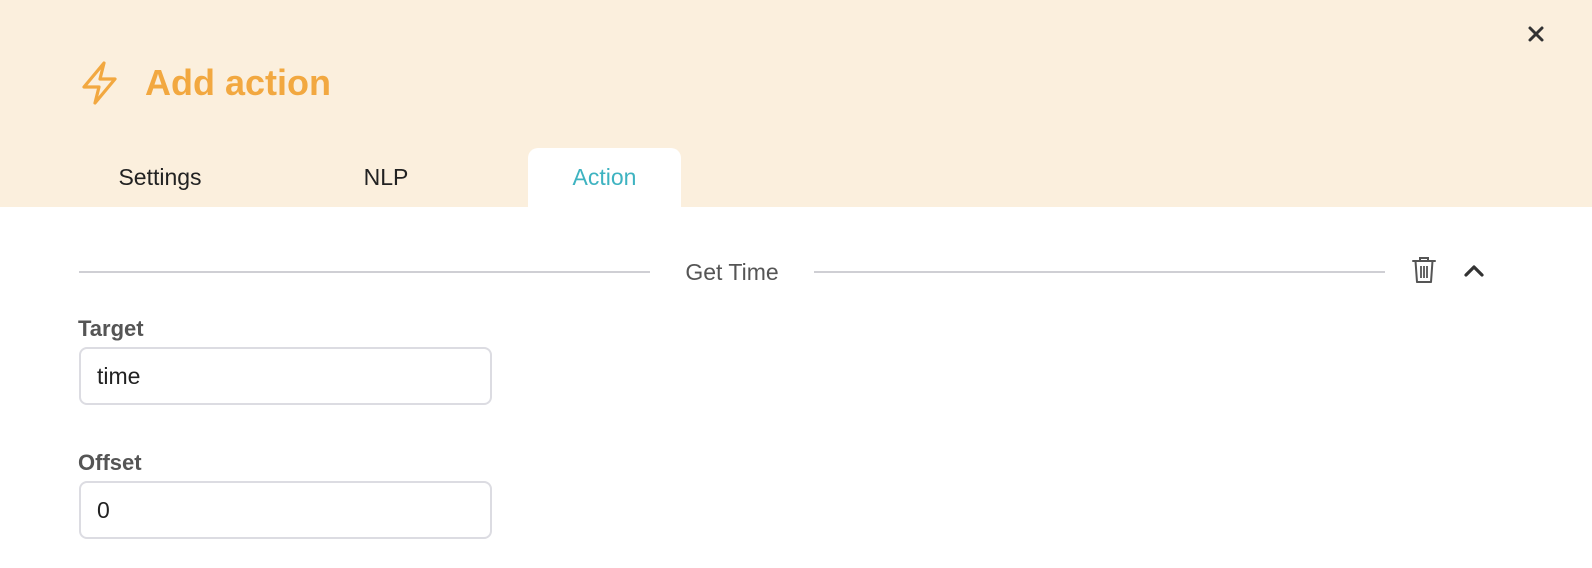 The height and width of the screenshot is (568, 1592). Describe the element at coordinates (238, 82) in the screenshot. I see `dialog-title: Add action` at that location.